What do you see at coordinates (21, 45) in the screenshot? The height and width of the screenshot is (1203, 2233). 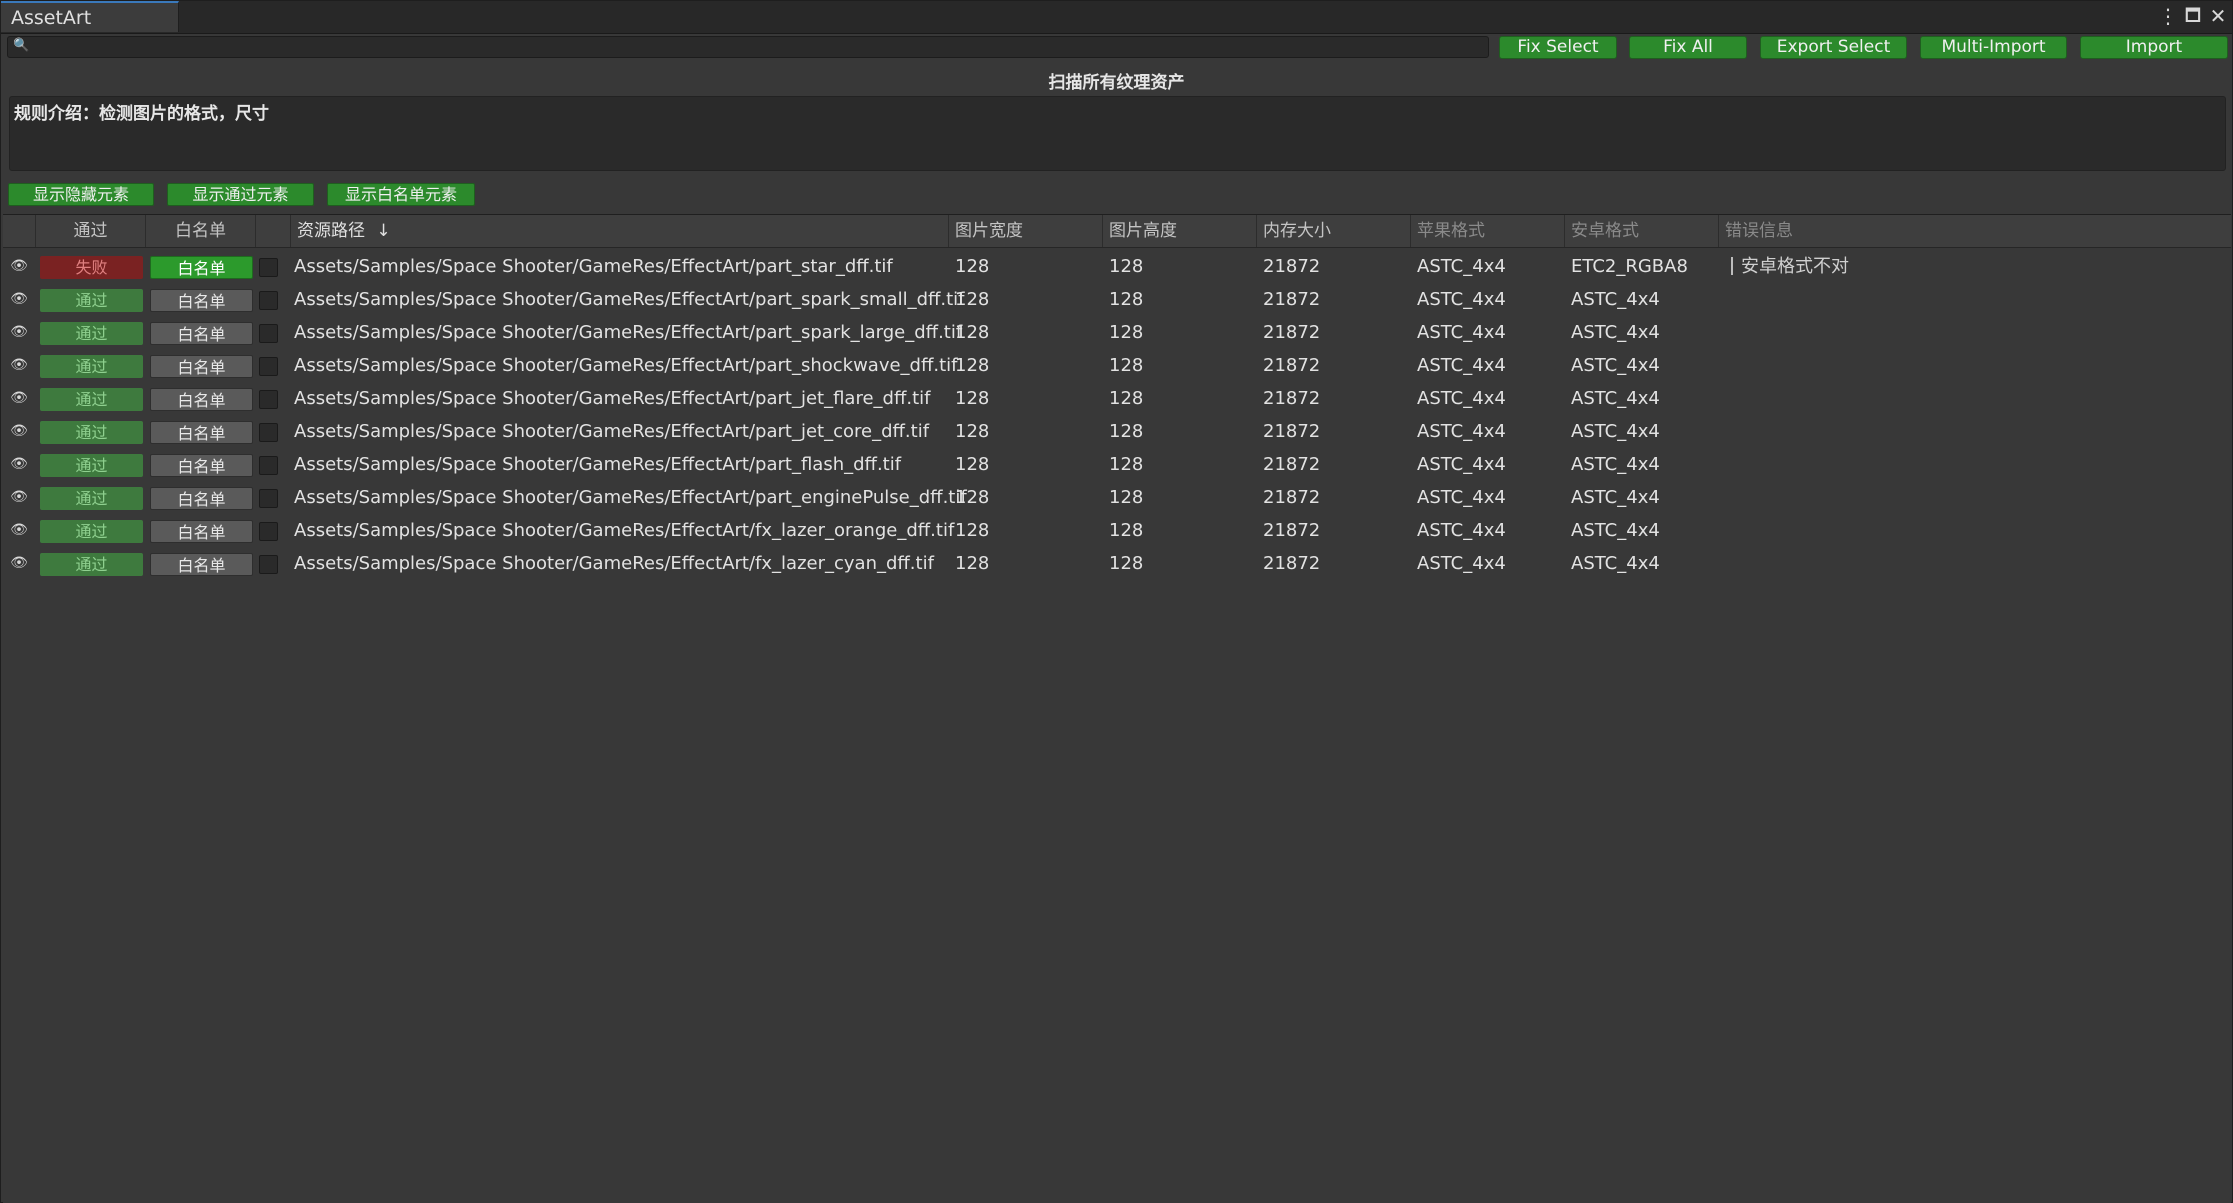 I see `search-icon: 🔍` at bounding box center [21, 45].